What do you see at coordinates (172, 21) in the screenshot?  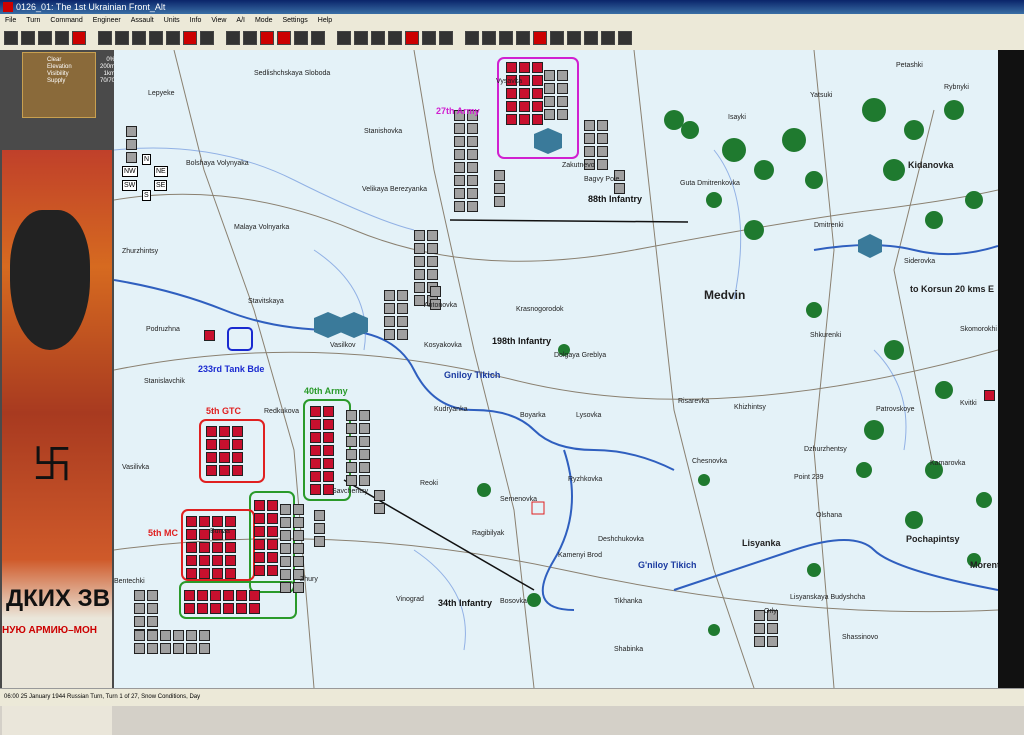 I see `menu-units: Units` at bounding box center [172, 21].